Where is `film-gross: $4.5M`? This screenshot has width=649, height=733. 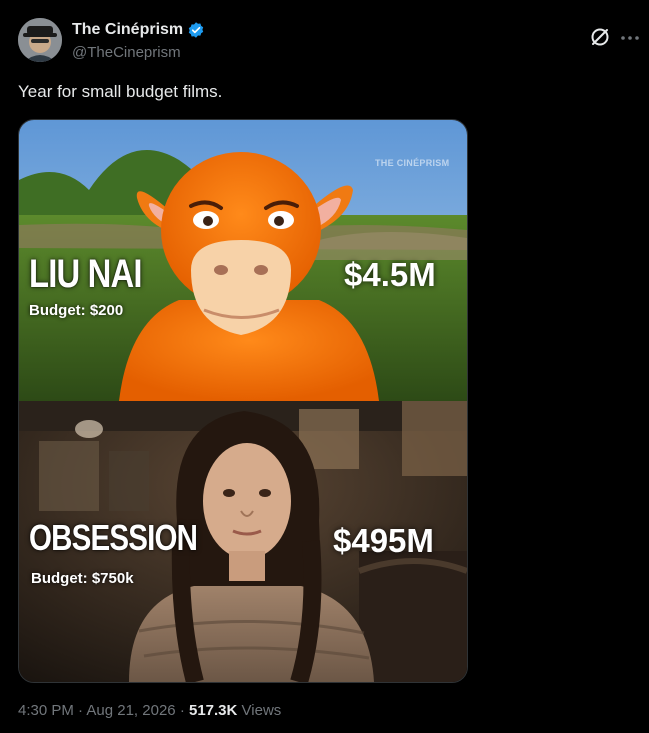
film-gross: $4.5M is located at coordinates (390, 274).